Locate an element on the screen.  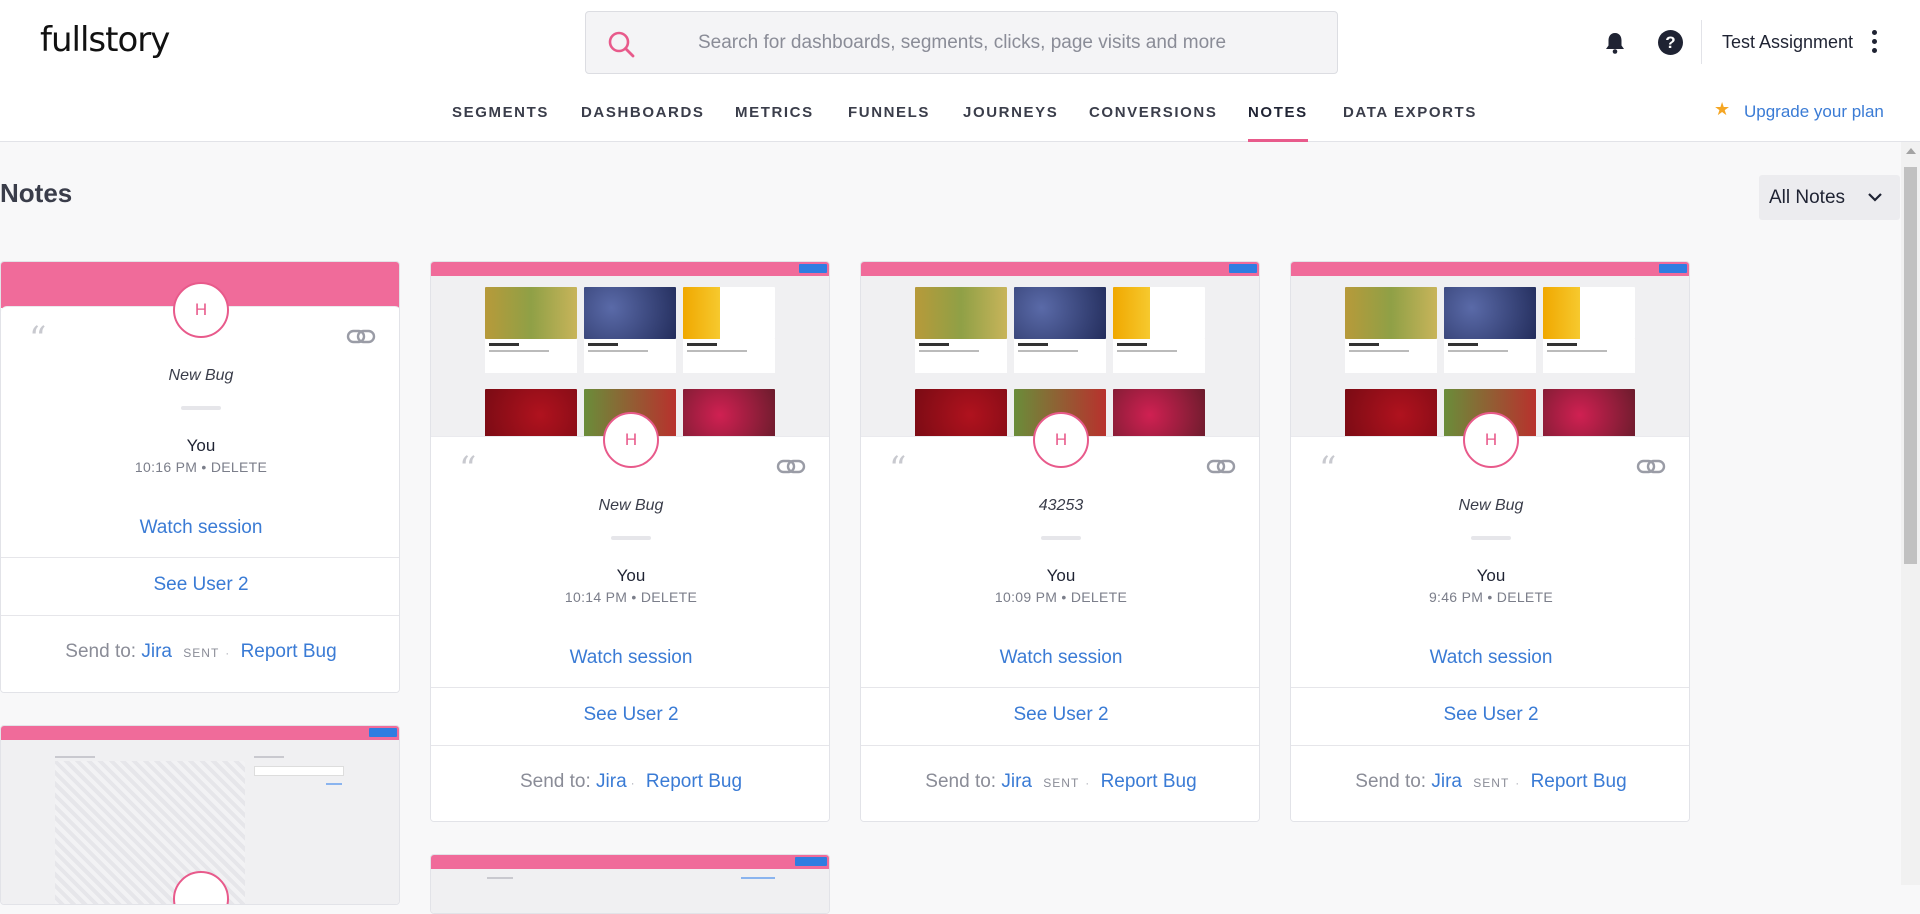
note-meta: 10:14 PM • DELETE is located at coordinates (631, 597).